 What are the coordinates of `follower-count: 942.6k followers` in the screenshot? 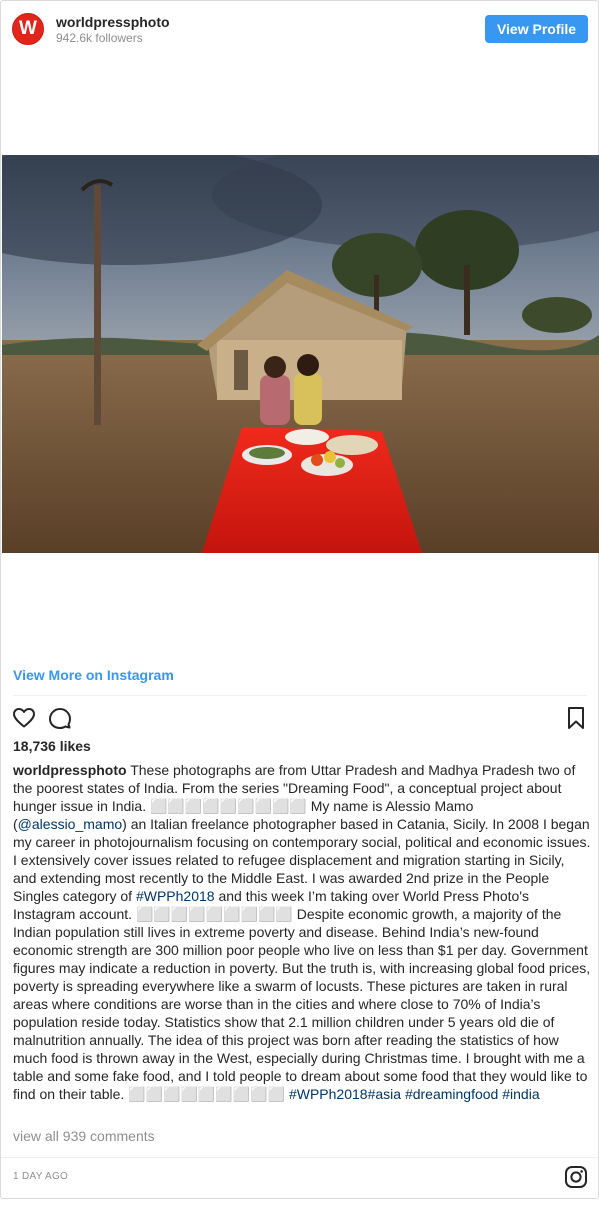 It's located at (99, 38).